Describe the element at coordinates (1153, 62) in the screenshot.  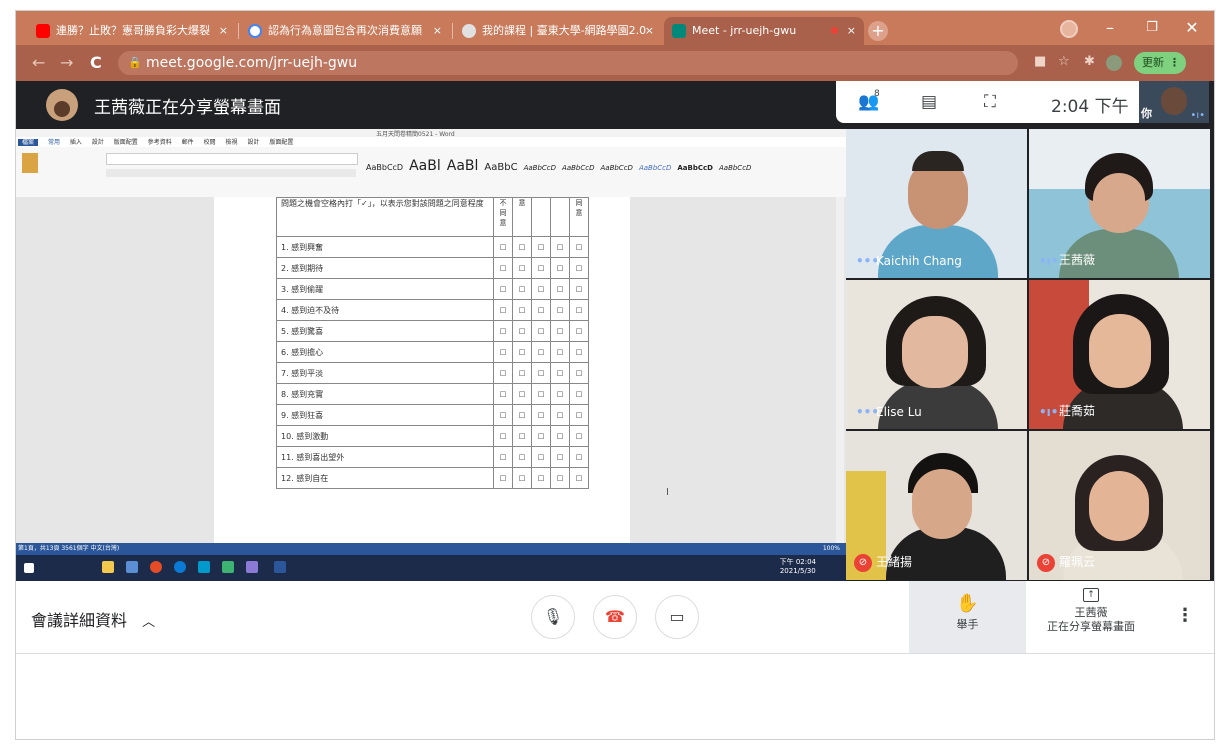
I see `update-label: 更新` at that location.